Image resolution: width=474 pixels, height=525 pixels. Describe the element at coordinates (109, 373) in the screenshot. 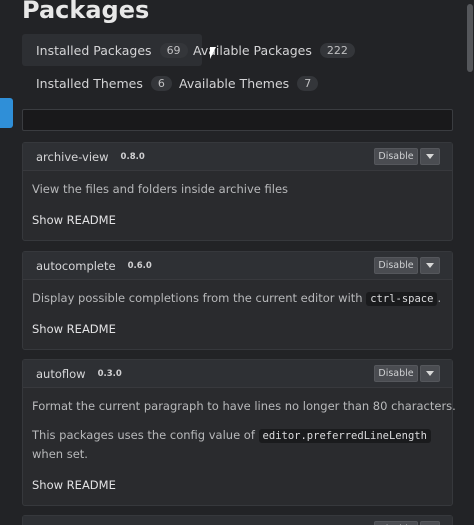

I see `package-version: 0.3.0` at that location.